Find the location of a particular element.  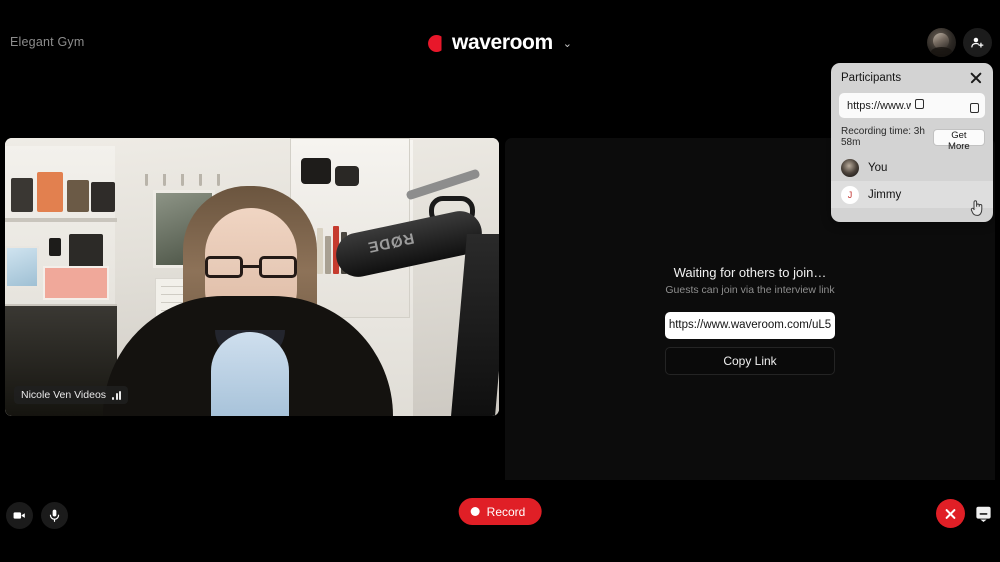

invite-link-input: https://www.waveroom.com/uL5 is located at coordinates (750, 325).